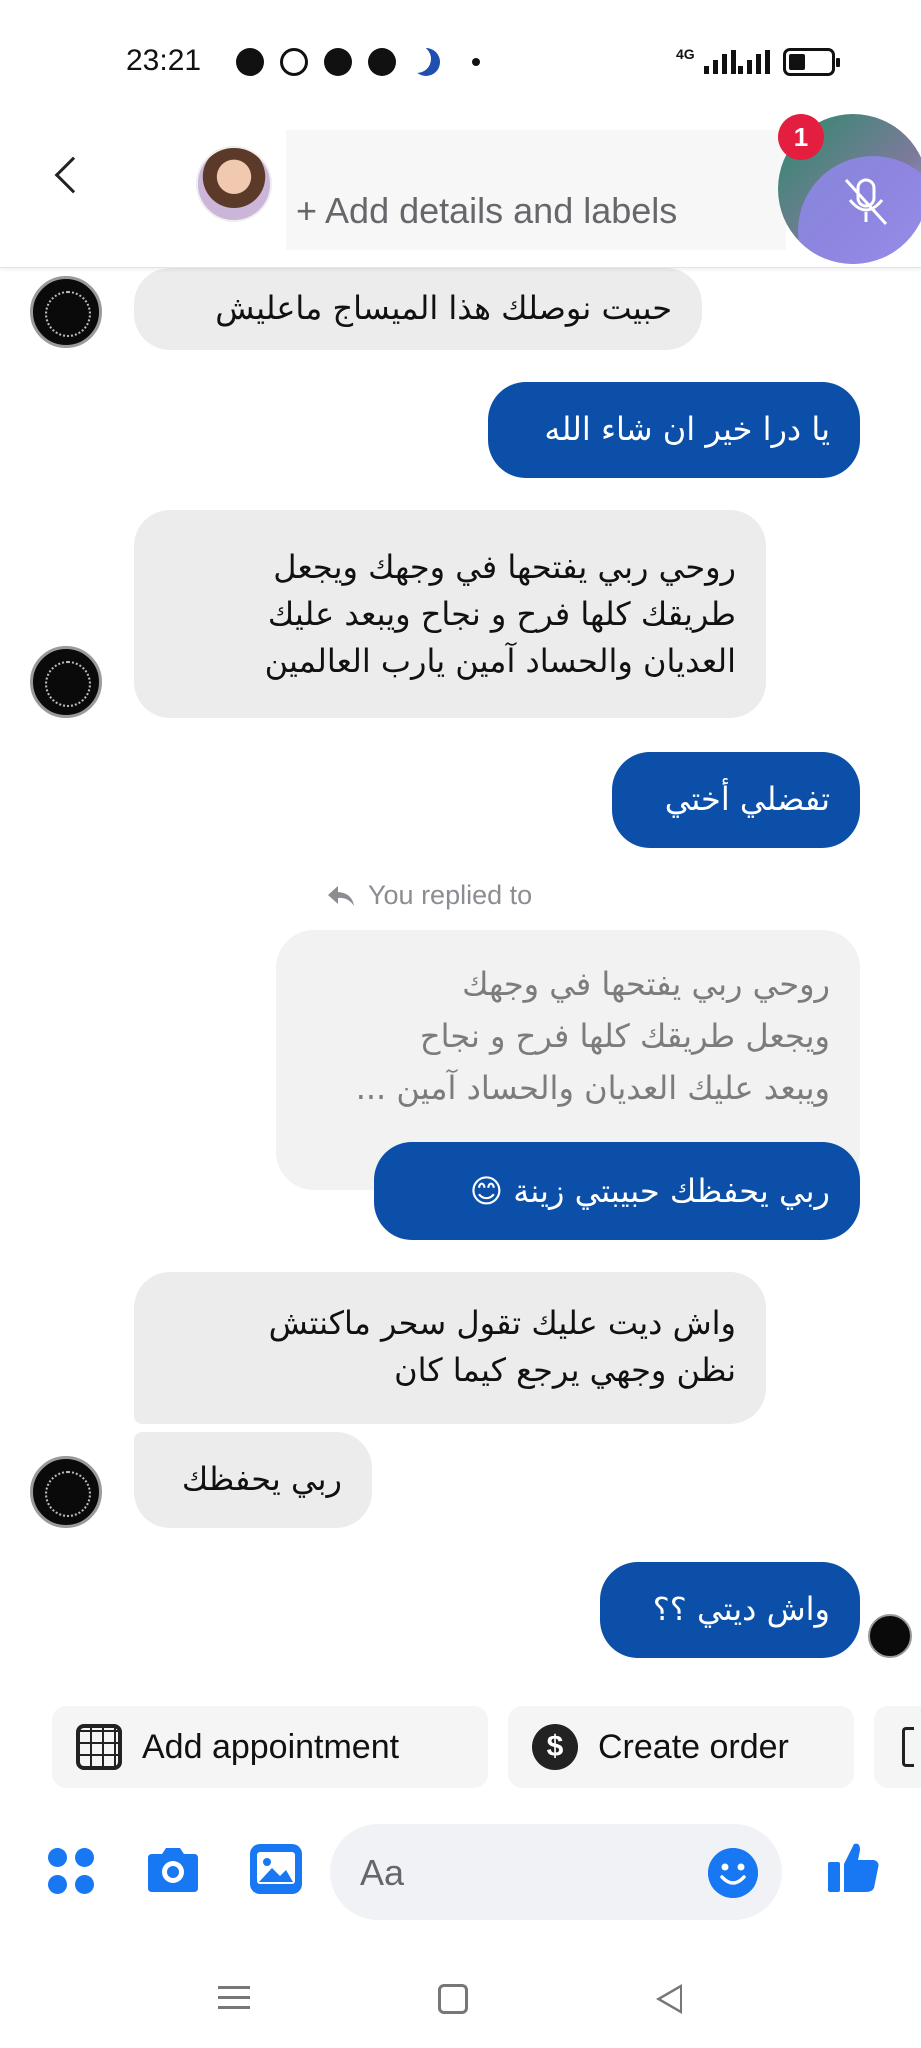  I want to click on composer-bar: Aa, so click(460, 1875).